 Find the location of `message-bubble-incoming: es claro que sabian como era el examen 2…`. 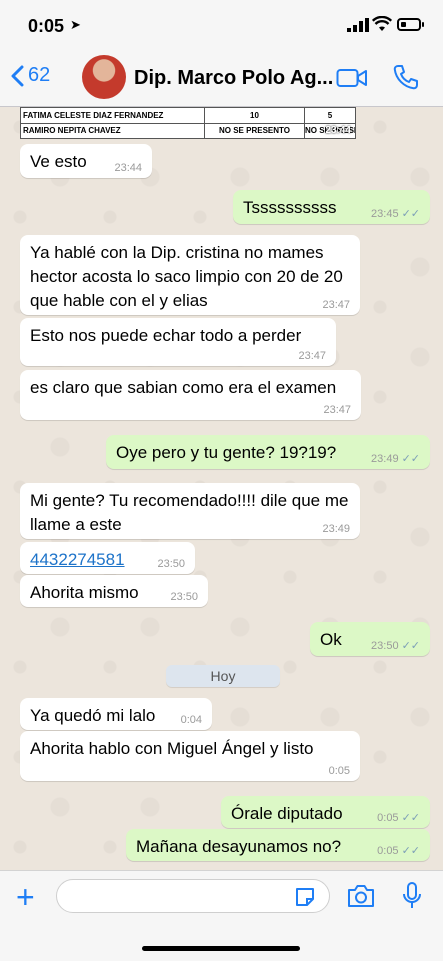

message-bubble-incoming: es claro que sabian como era el examen 2… is located at coordinates (190, 395).